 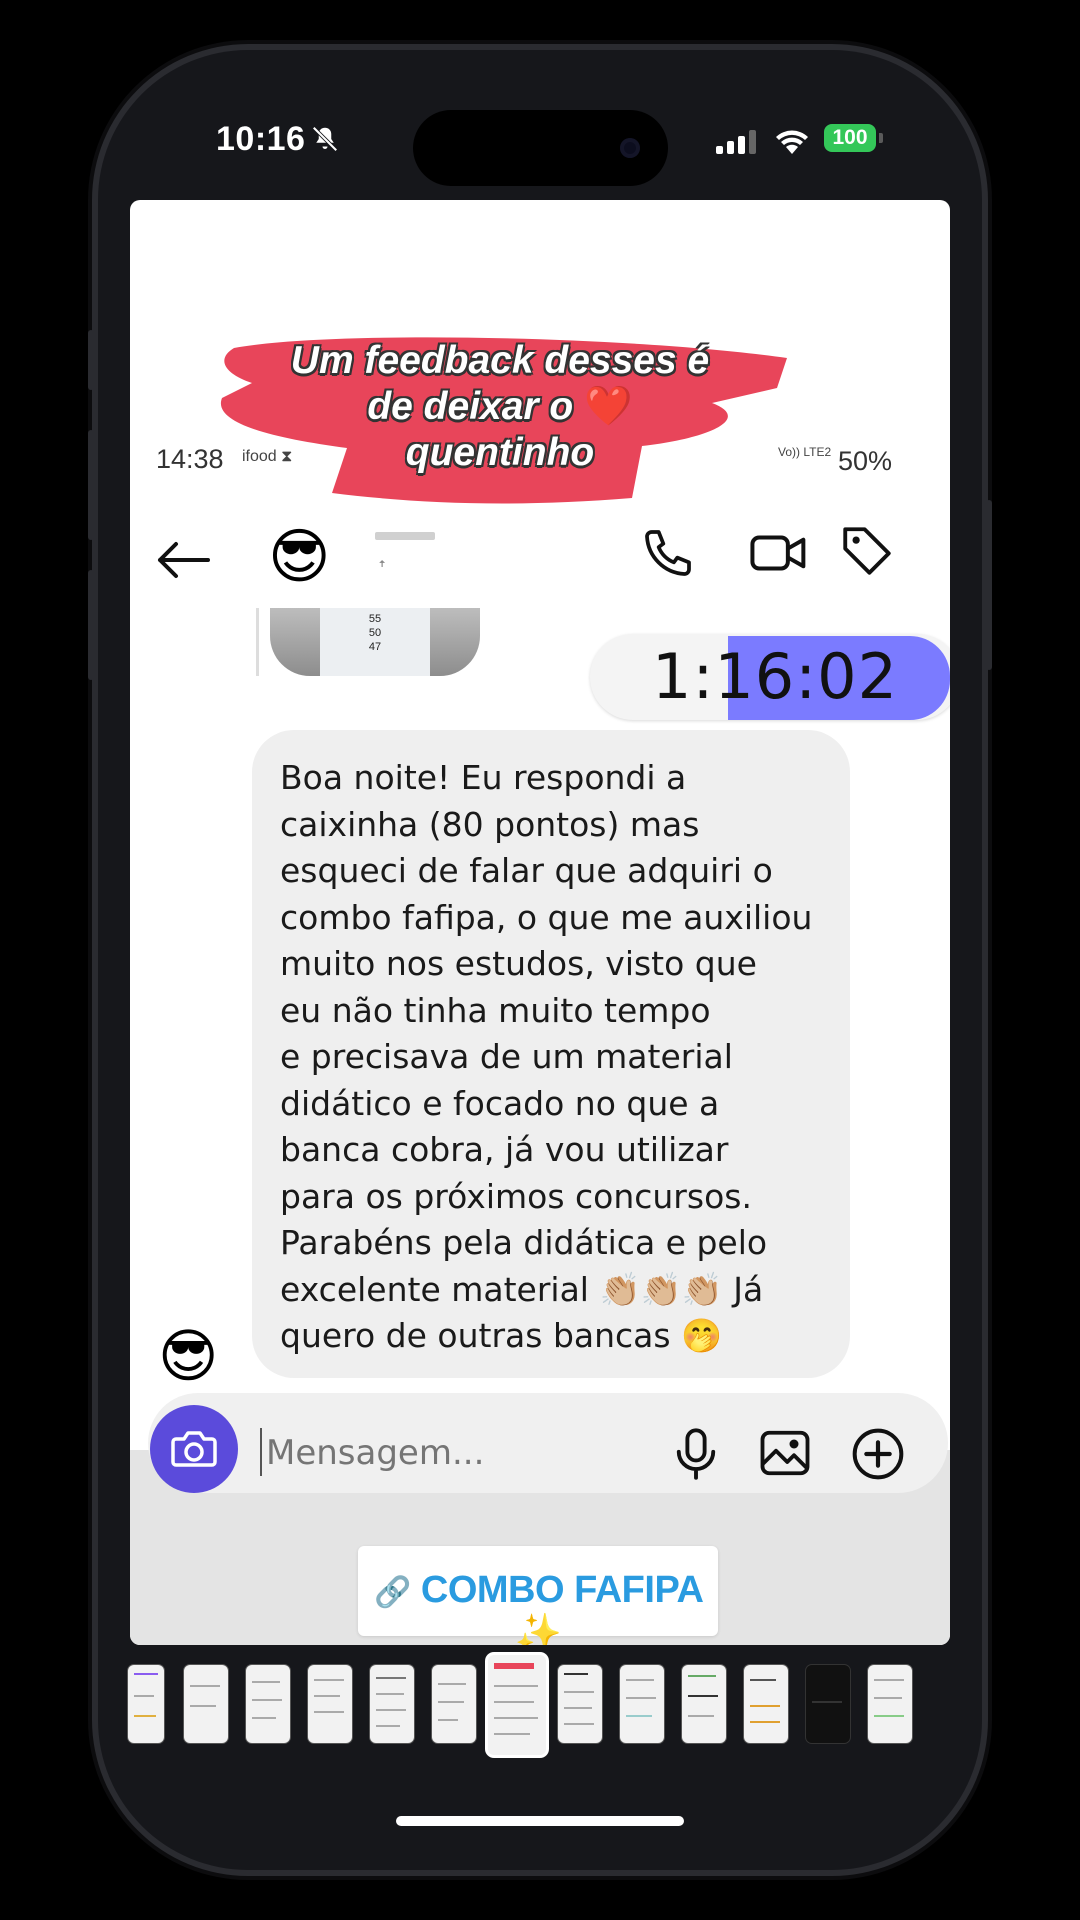 I want to click on video-icon, so click(x=779, y=553).